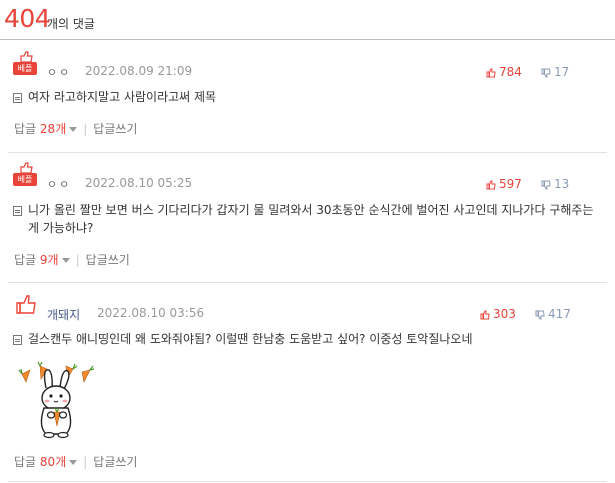 The image size is (615, 483). I want to click on comment-count-label: 개의 댓글, so click(71, 24).